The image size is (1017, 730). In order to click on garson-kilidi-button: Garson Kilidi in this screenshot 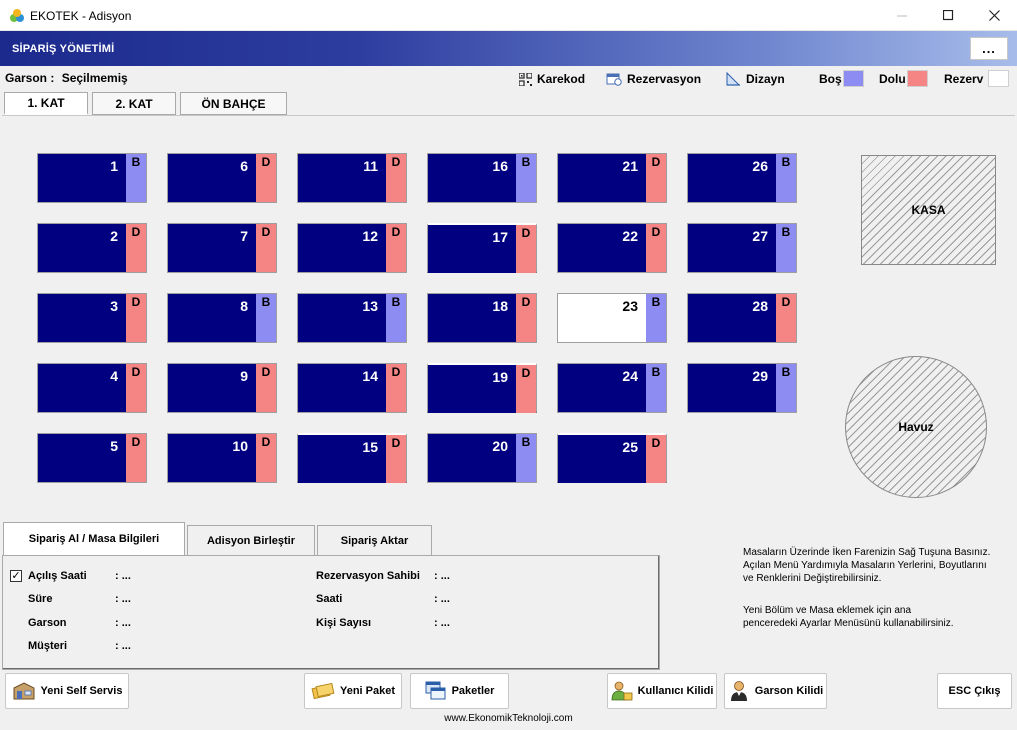, I will do `click(775, 691)`.